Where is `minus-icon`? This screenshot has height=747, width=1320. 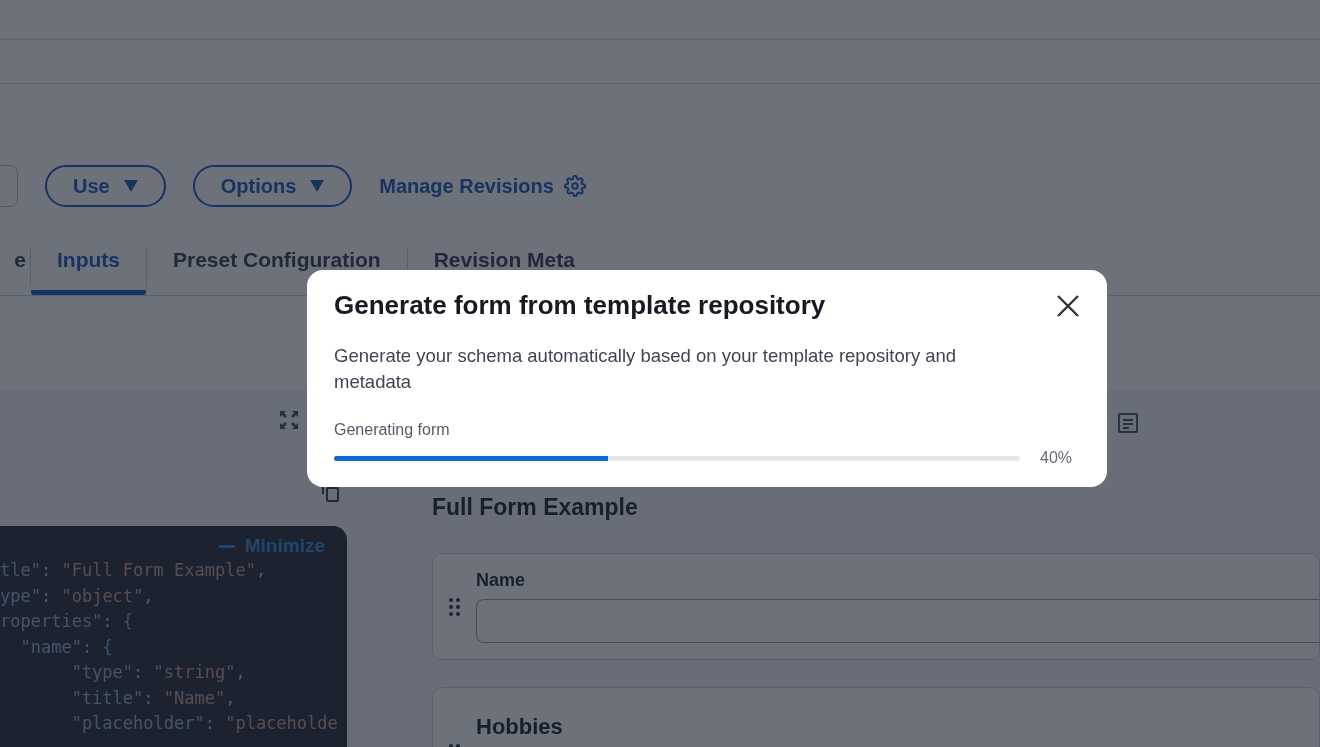 minus-icon is located at coordinates (226, 546).